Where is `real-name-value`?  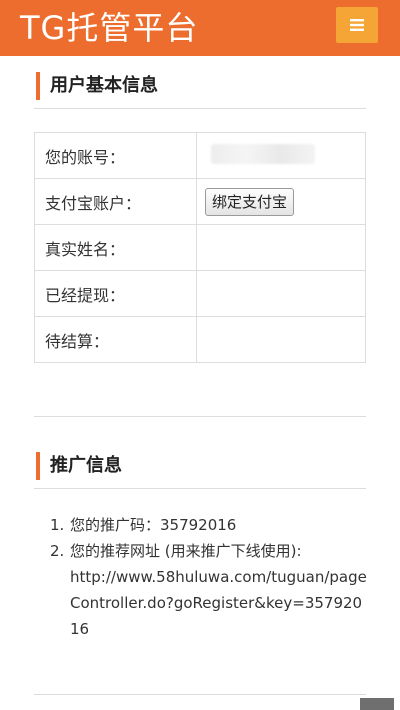
real-name-value is located at coordinates (281, 247).